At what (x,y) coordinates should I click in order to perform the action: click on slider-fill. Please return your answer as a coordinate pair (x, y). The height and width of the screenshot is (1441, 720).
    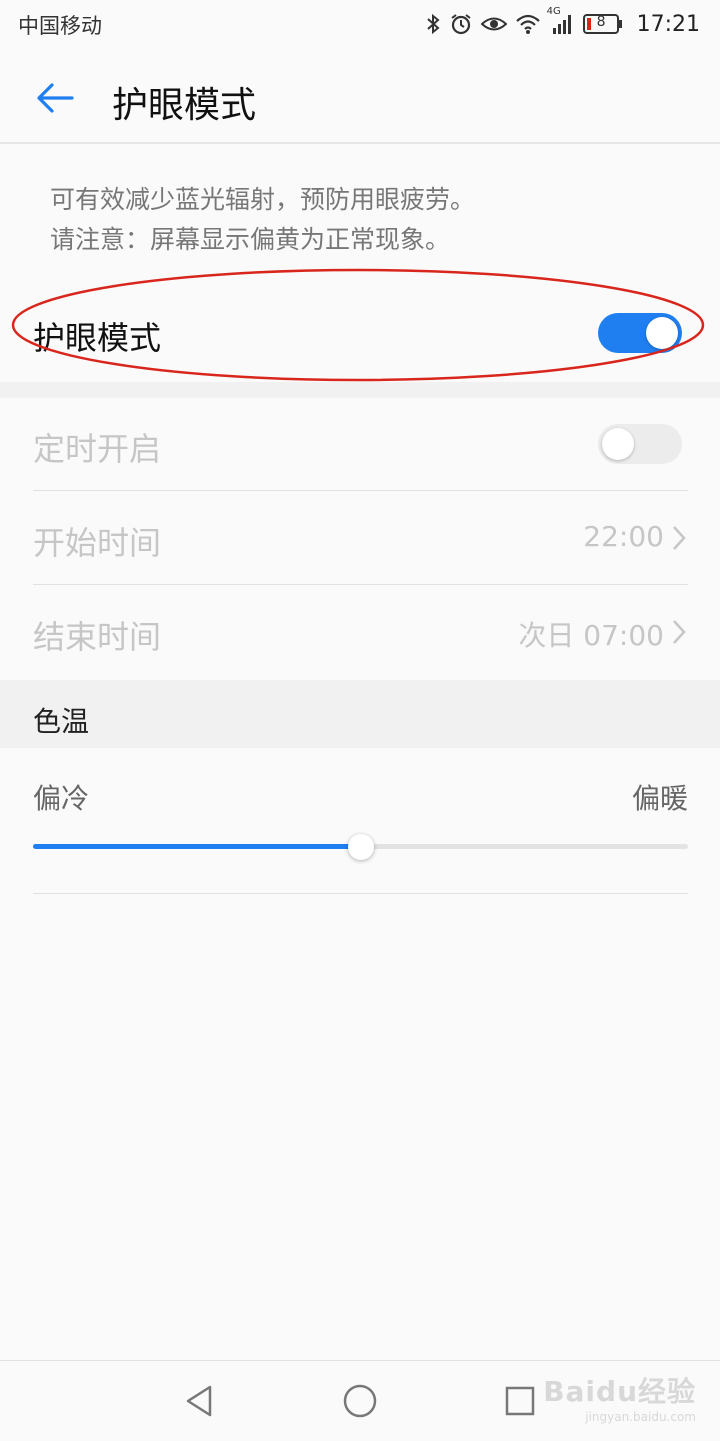
    Looking at the image, I should click on (197, 846).